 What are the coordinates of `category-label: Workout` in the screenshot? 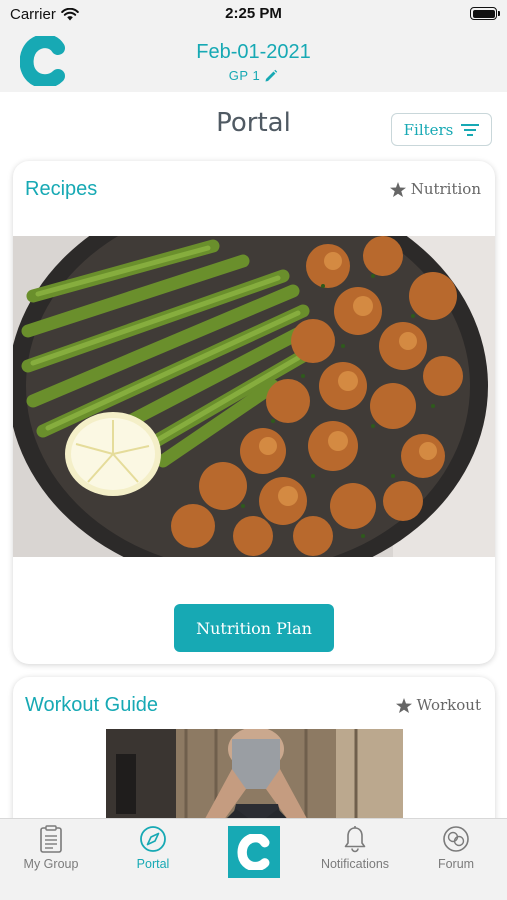 It's located at (448, 705).